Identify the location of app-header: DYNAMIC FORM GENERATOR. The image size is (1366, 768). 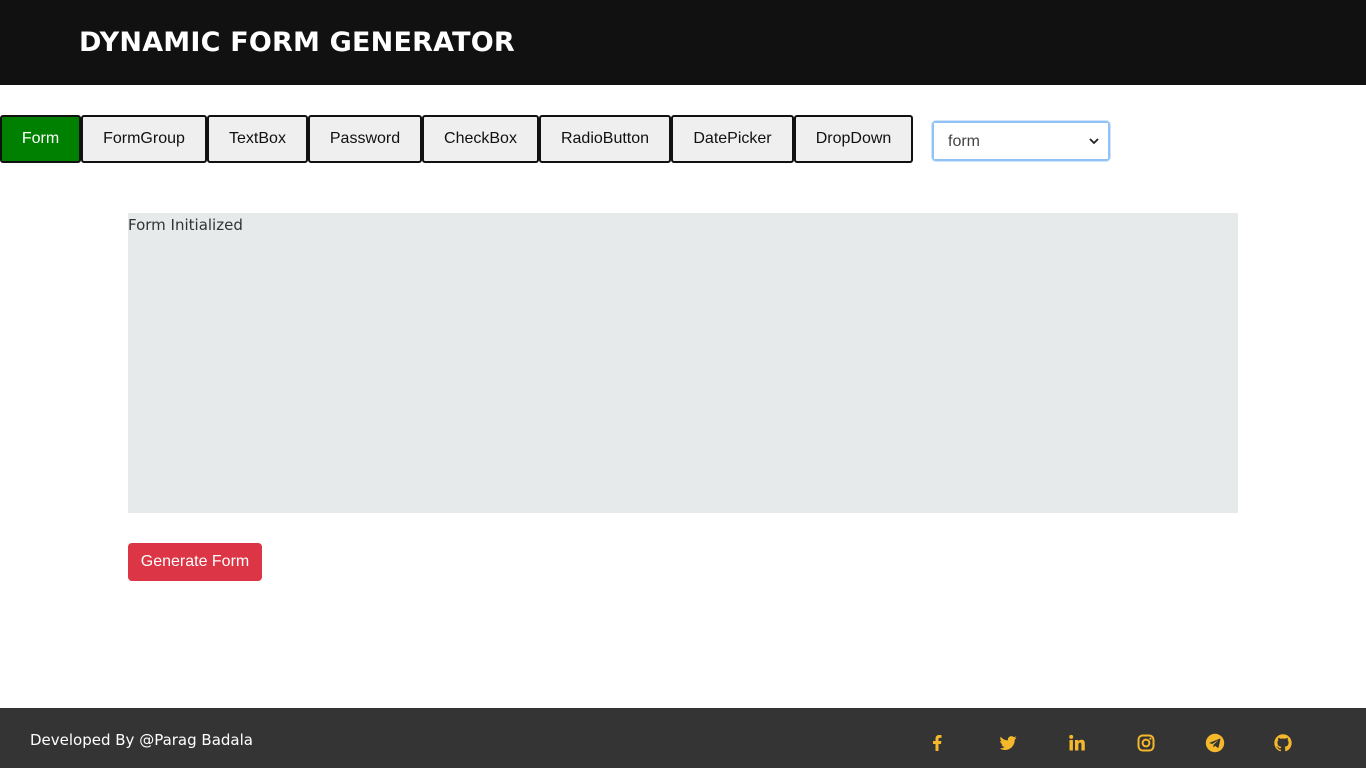
(683, 42).